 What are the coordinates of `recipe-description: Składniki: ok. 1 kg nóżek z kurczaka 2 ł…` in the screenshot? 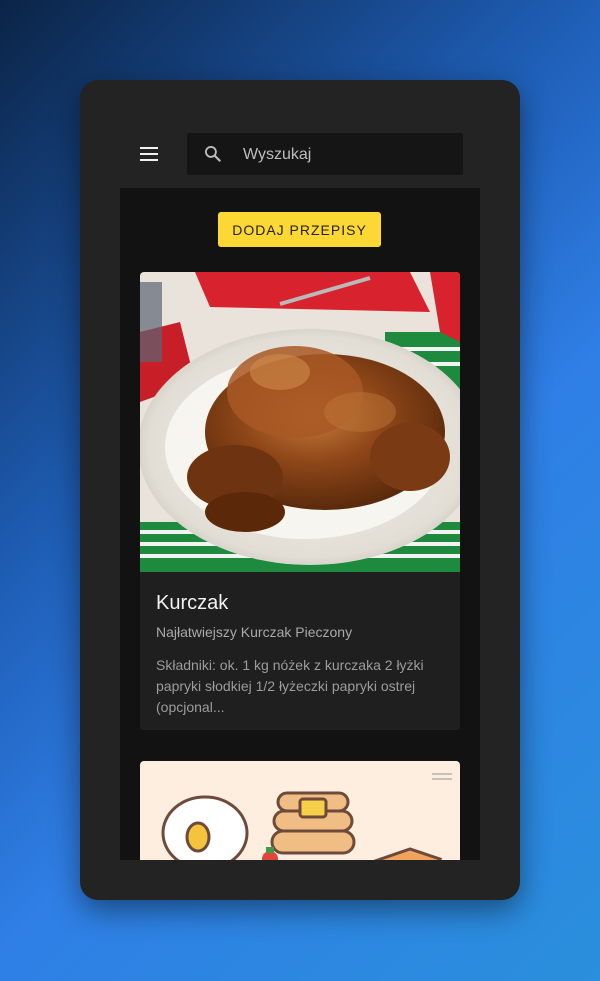 It's located at (290, 686).